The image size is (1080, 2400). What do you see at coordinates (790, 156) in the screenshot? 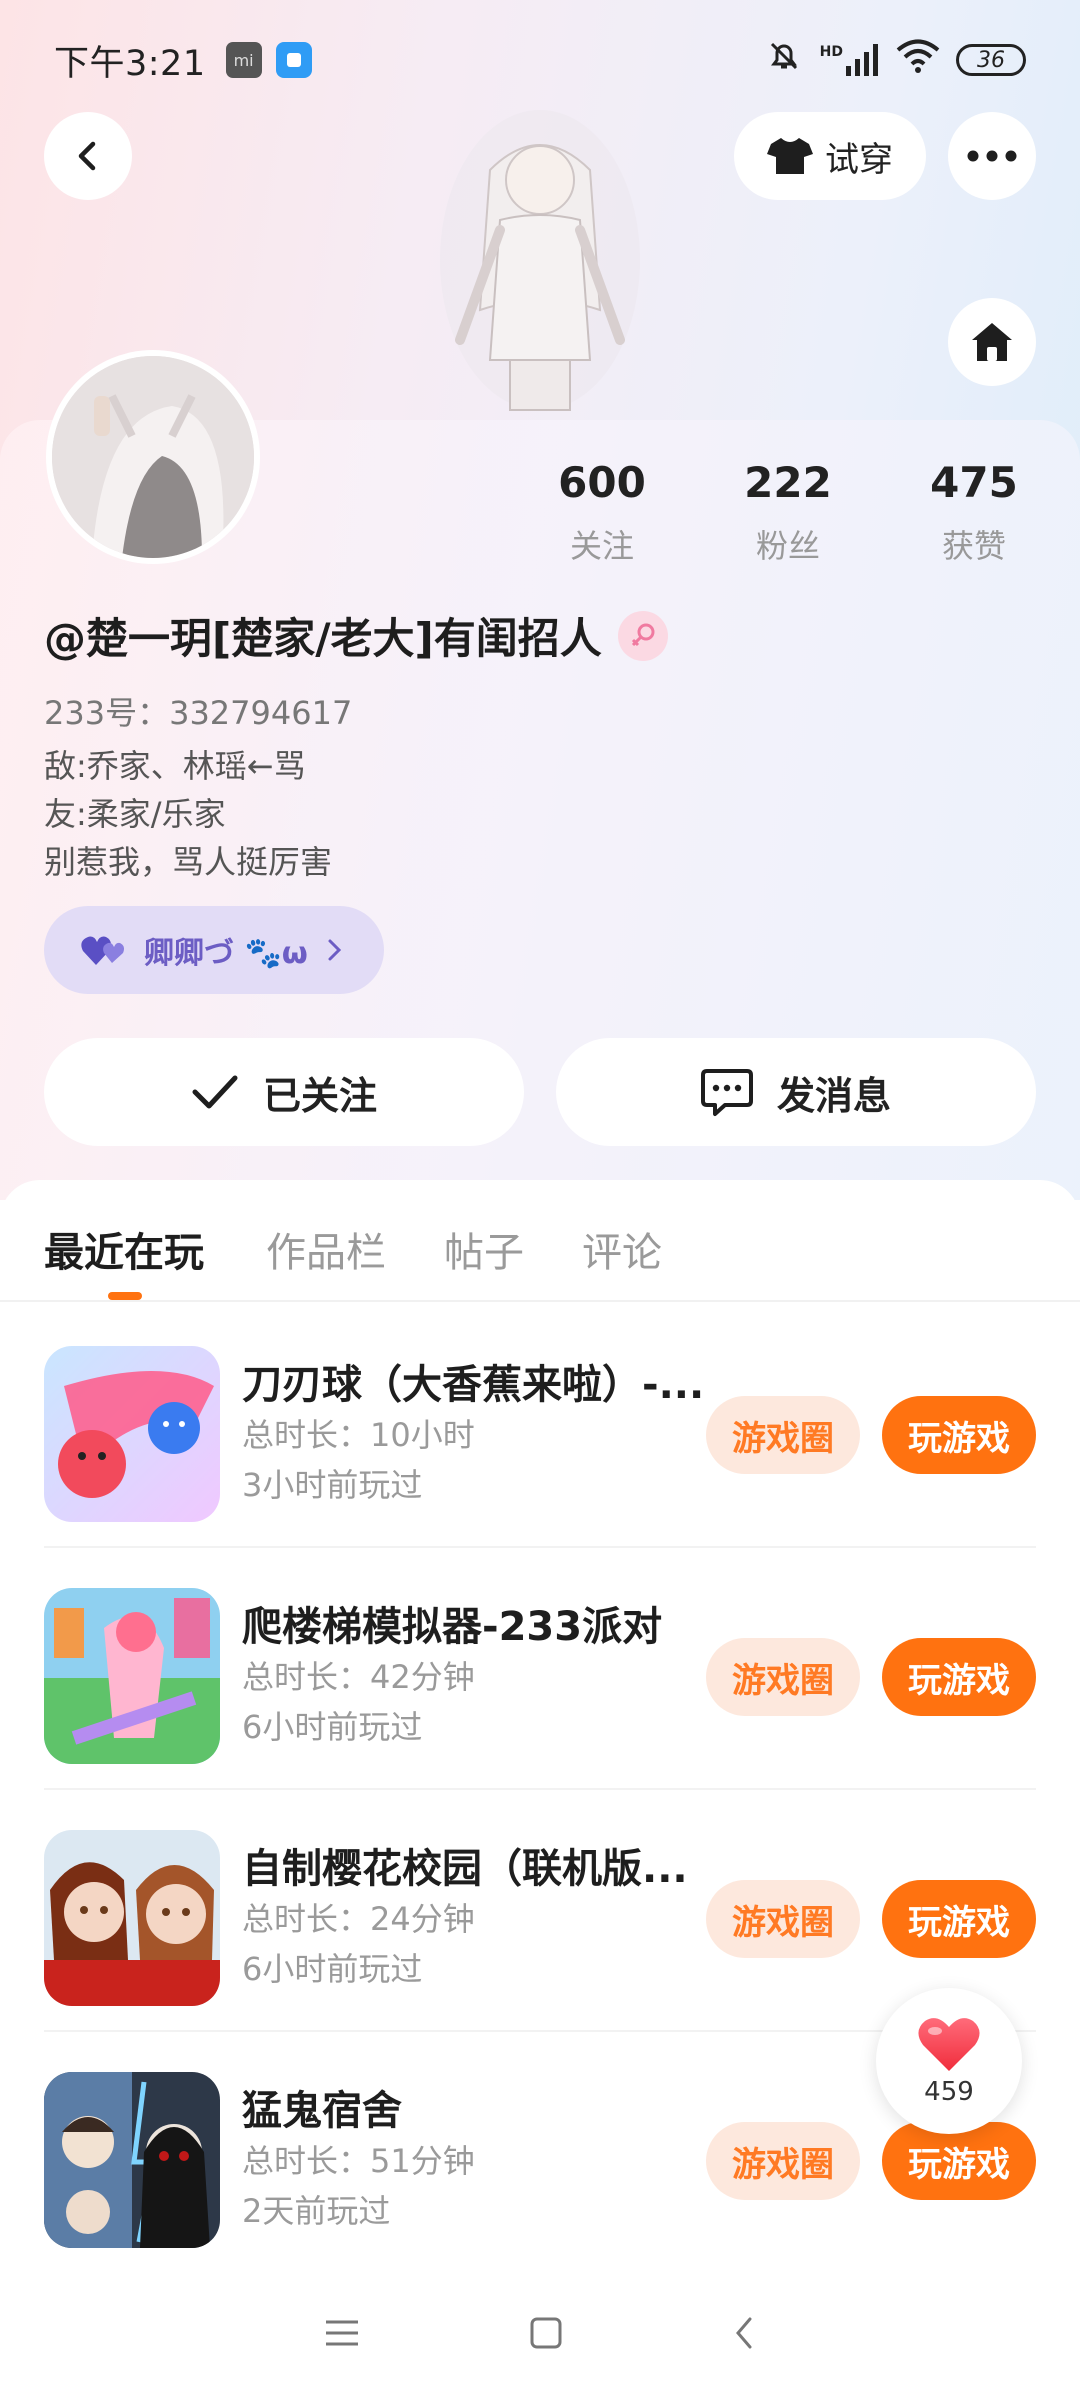
I see `tshirt-icon` at bounding box center [790, 156].